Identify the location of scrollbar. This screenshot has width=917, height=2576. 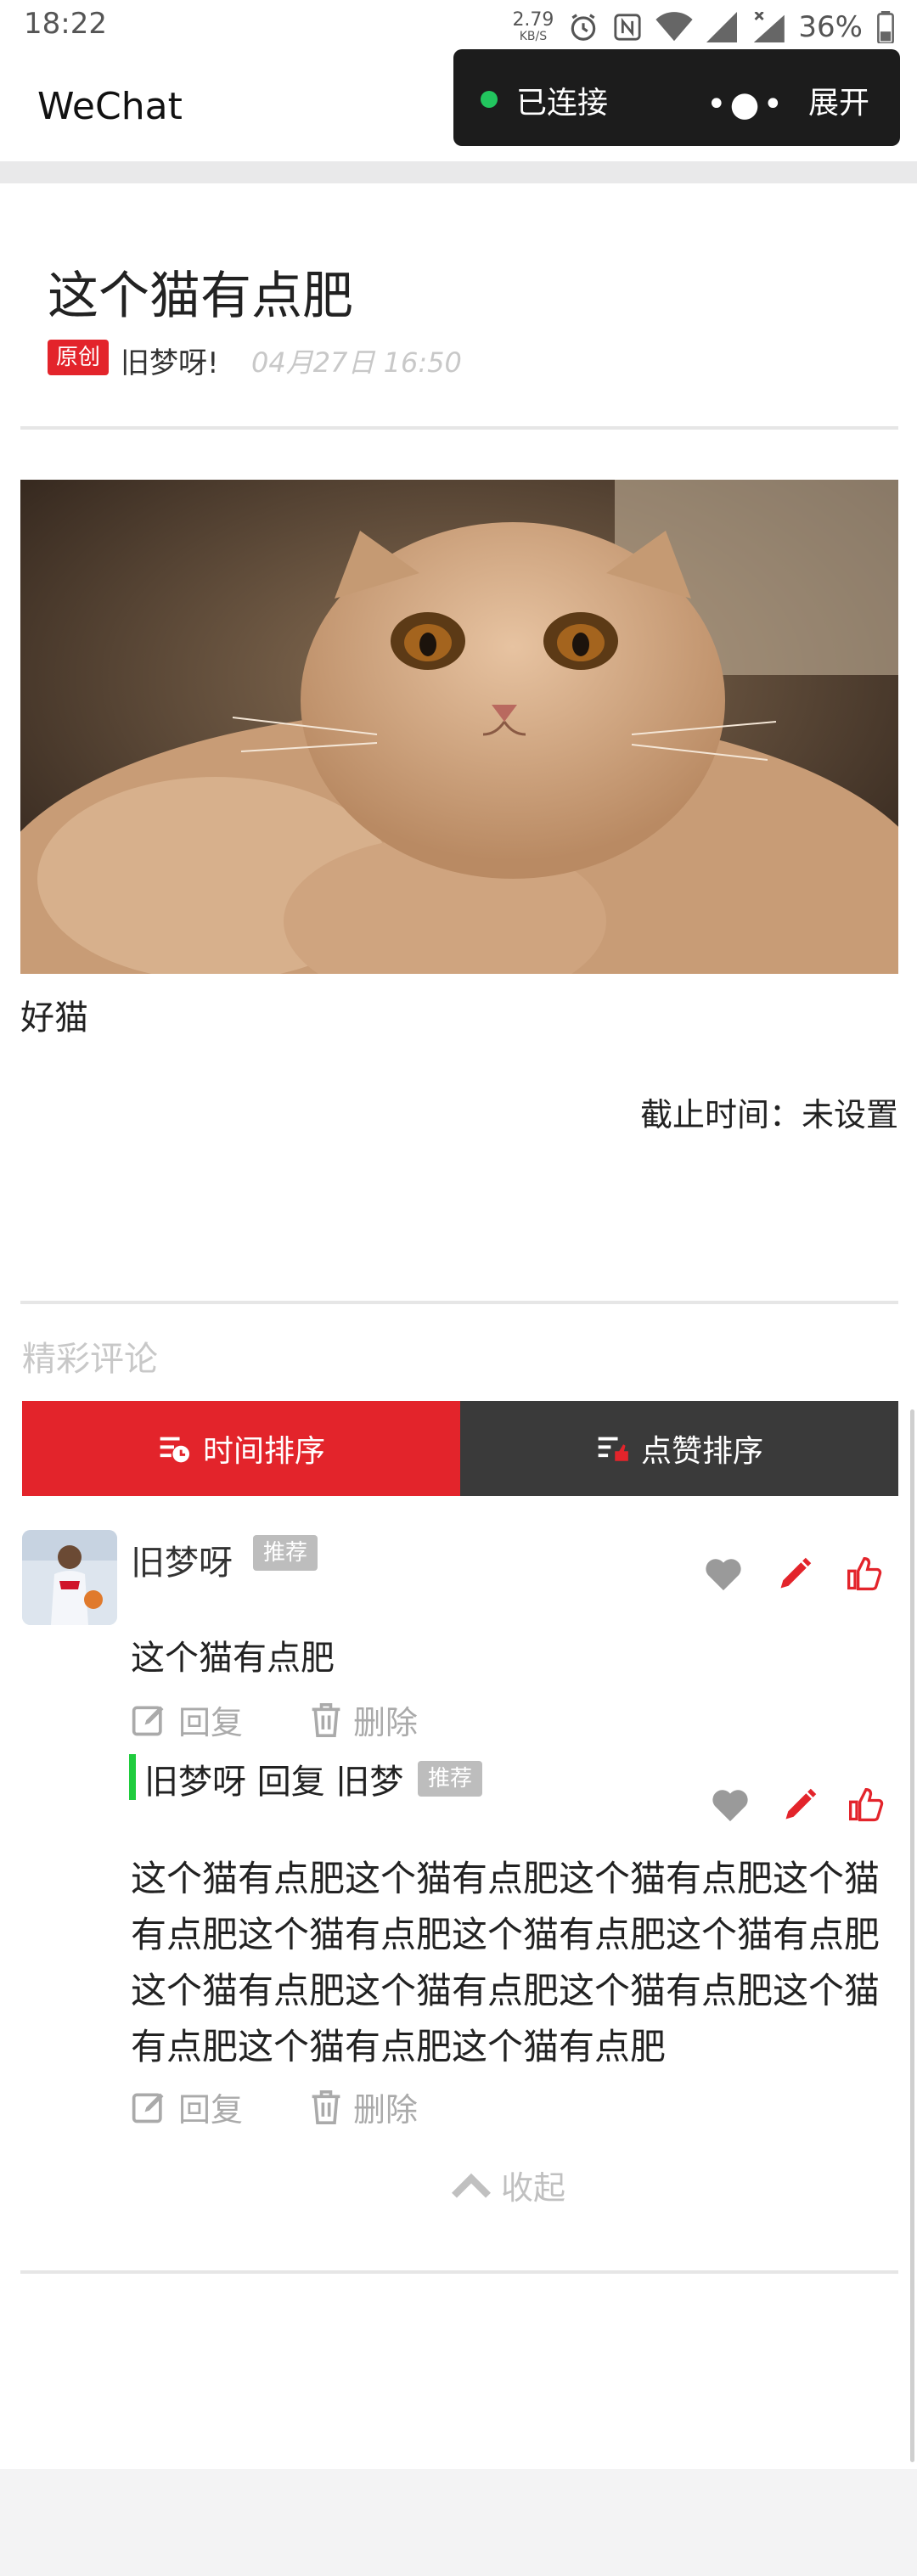
(912, 1935).